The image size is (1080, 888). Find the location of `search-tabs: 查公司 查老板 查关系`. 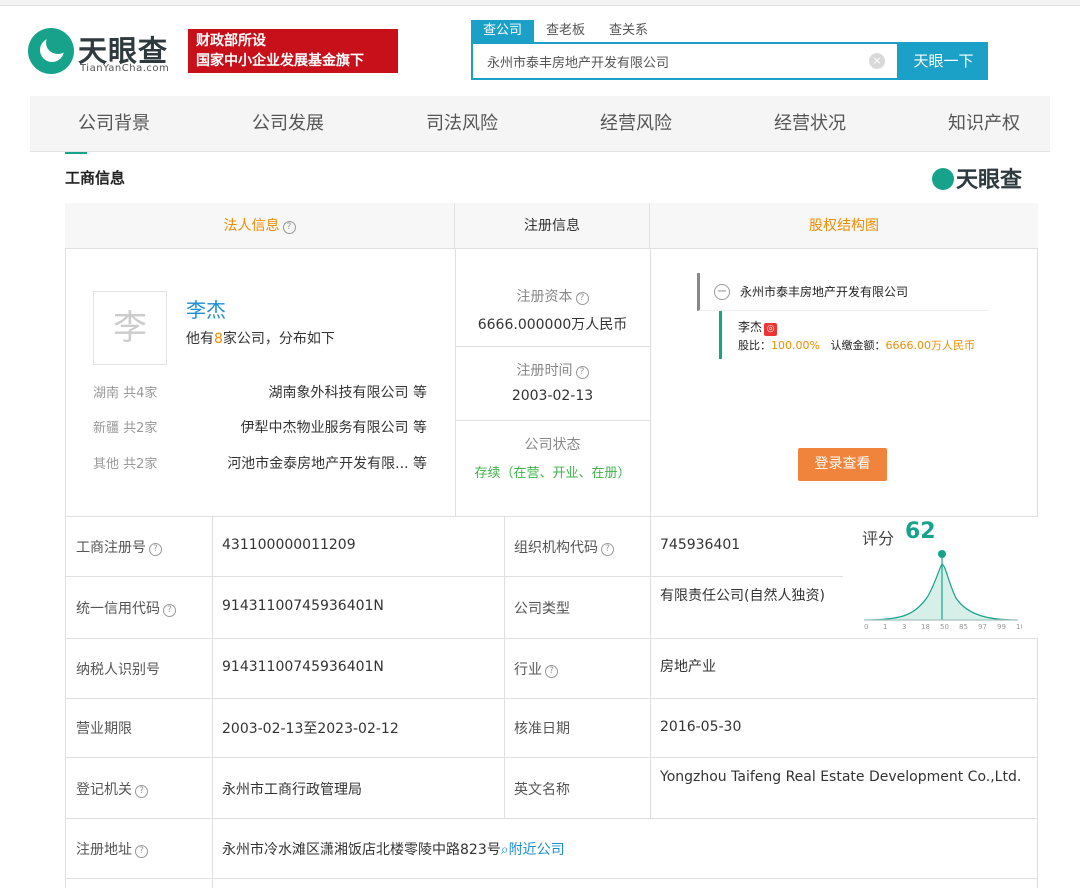

search-tabs: 查公司 查老板 查关系 is located at coordinates (565, 31).